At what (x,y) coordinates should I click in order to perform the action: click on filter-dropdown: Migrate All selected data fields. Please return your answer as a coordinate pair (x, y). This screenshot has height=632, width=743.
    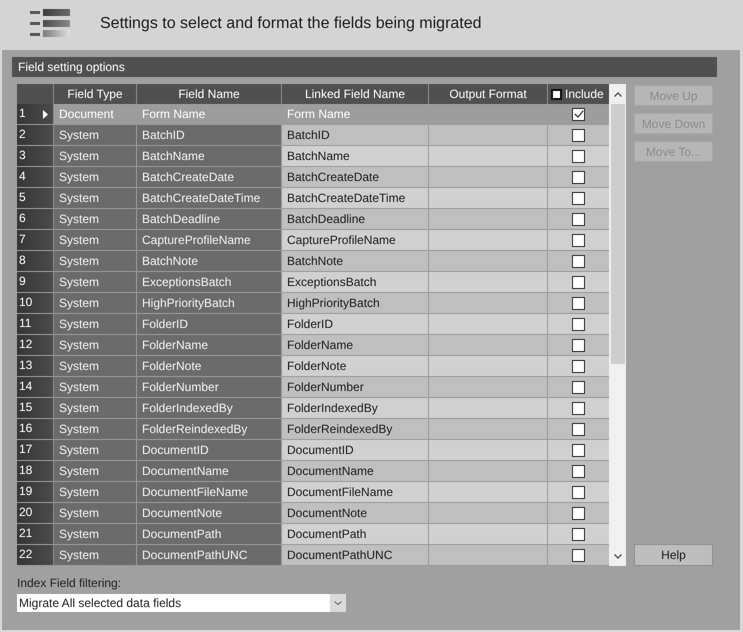
    Looking at the image, I should click on (181, 603).